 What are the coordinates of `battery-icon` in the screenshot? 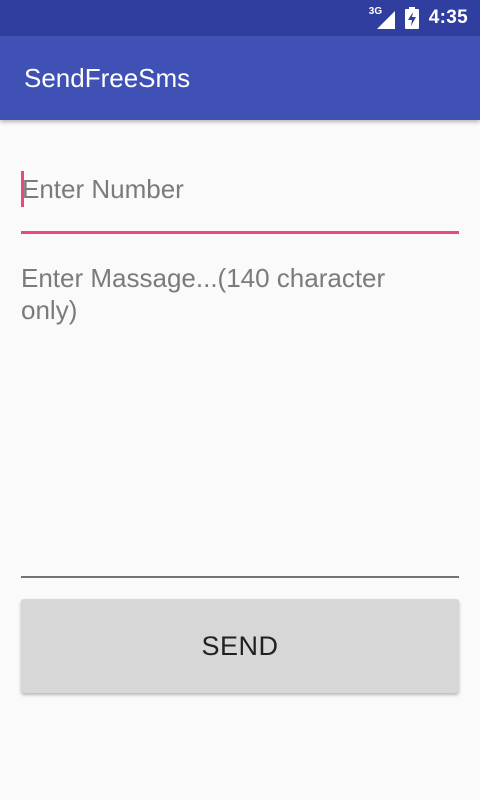 It's located at (411, 18).